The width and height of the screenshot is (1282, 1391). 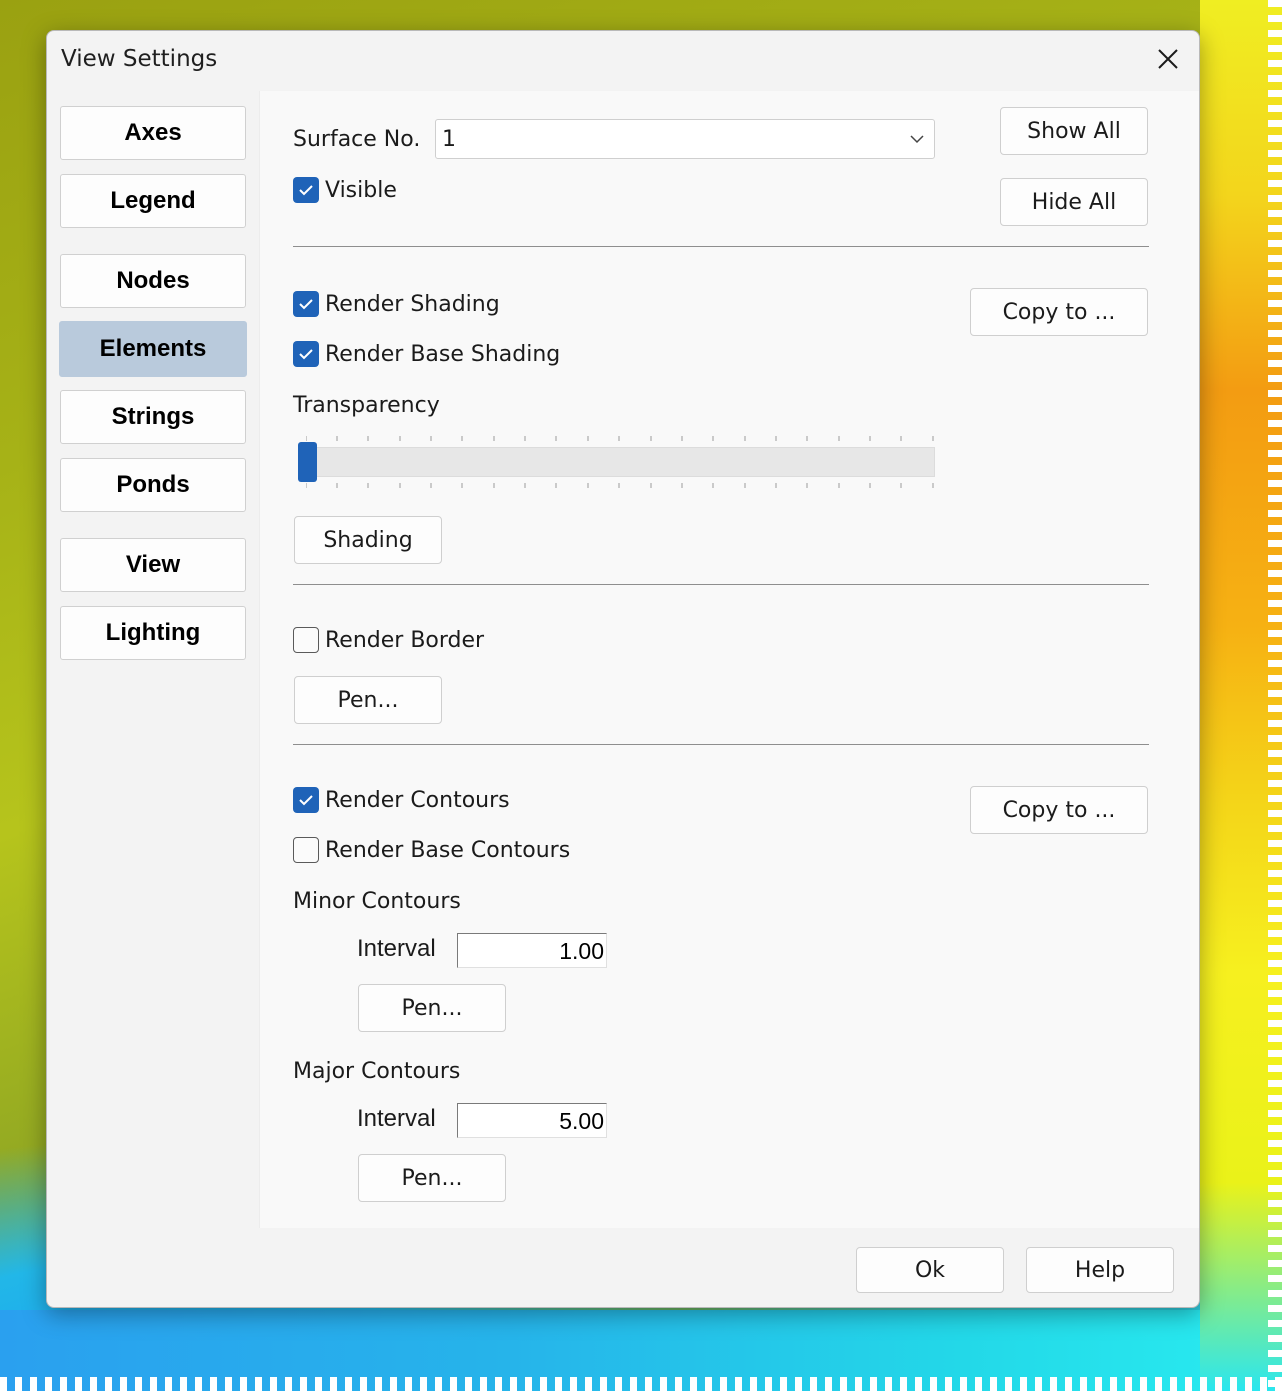 What do you see at coordinates (930, 1270) in the screenshot?
I see `ok-button: Ok` at bounding box center [930, 1270].